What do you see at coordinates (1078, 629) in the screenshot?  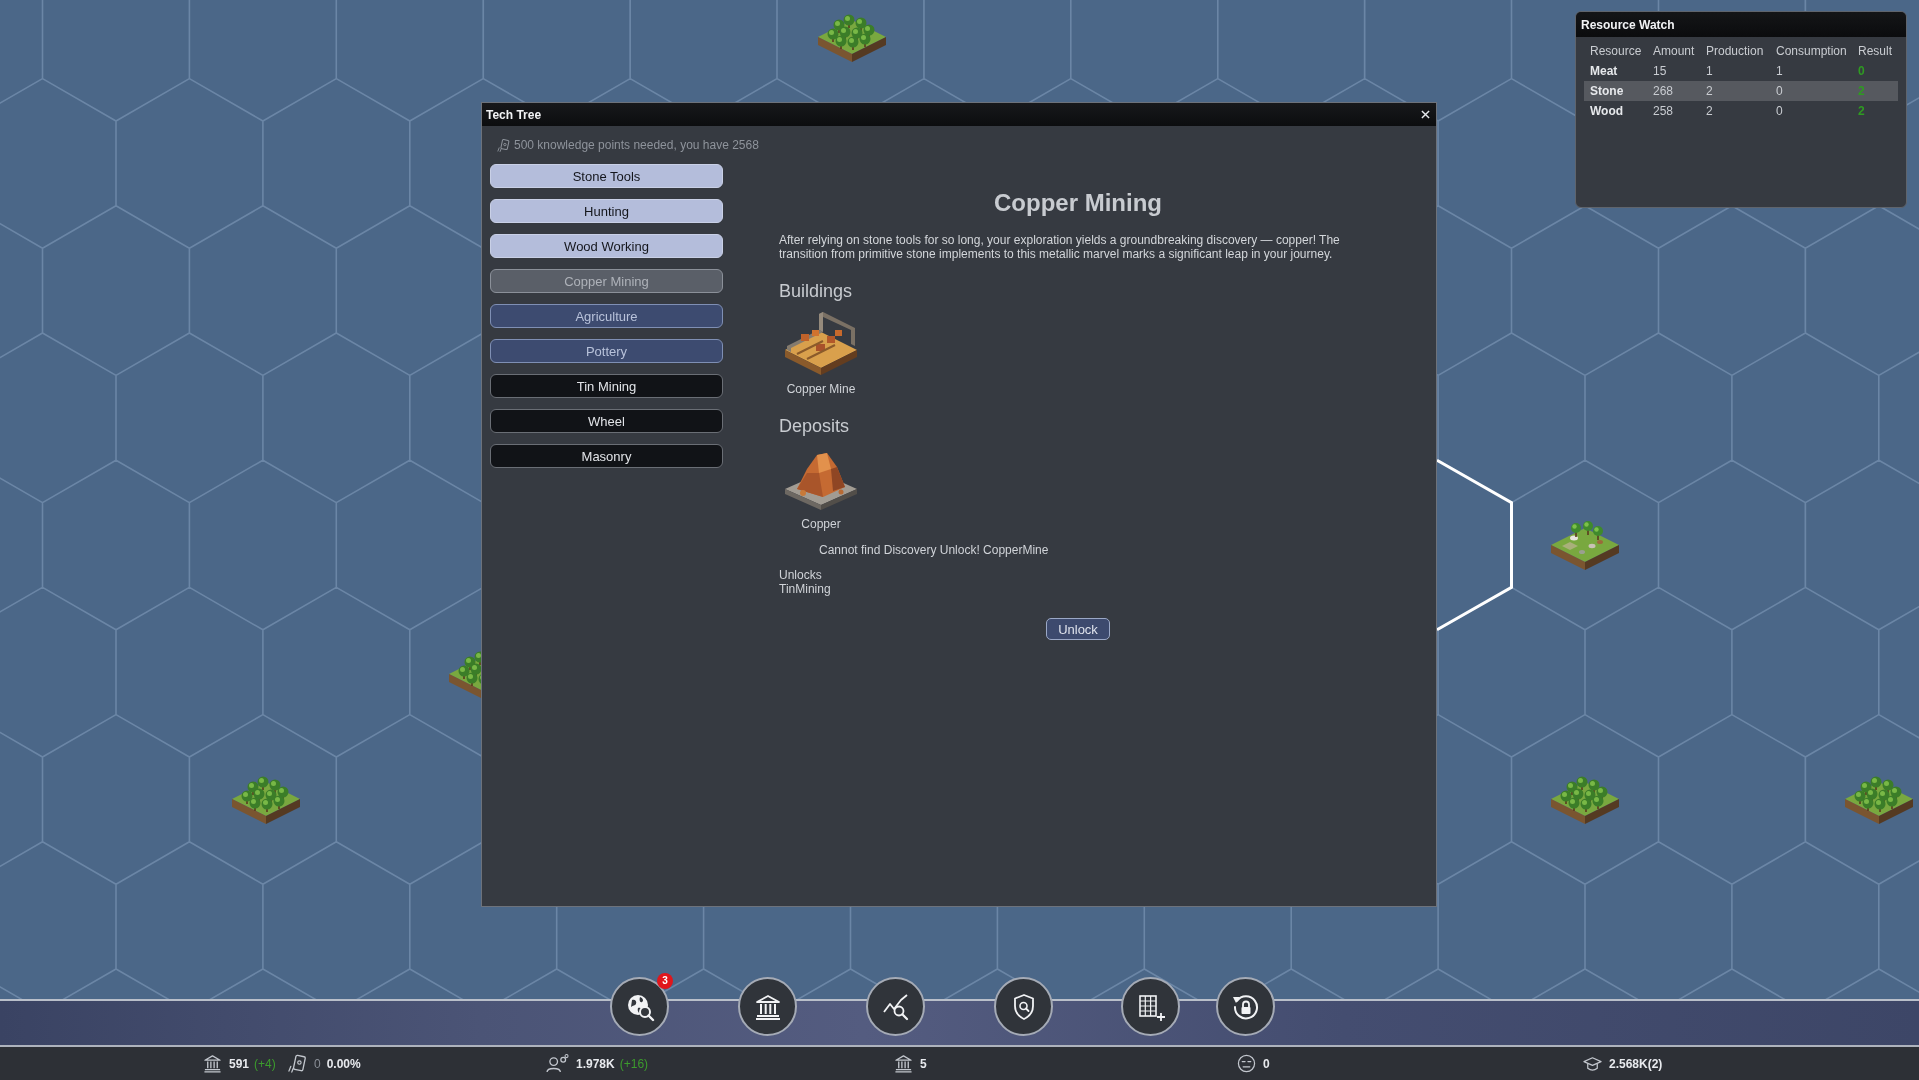 I see `unlock-button: Unlock` at bounding box center [1078, 629].